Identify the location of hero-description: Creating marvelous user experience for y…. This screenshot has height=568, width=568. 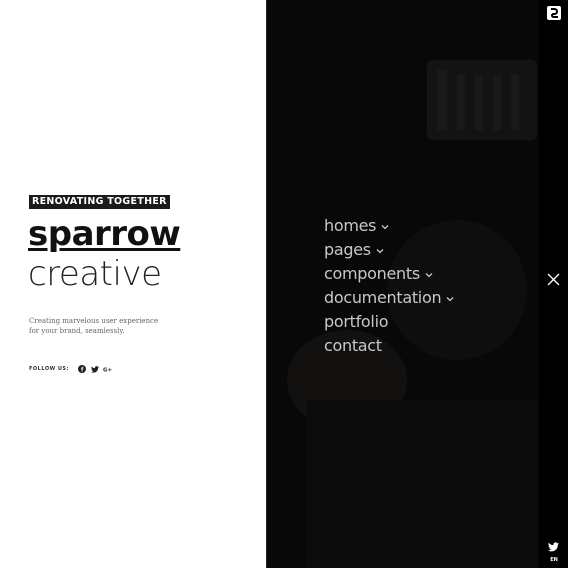
(94, 326).